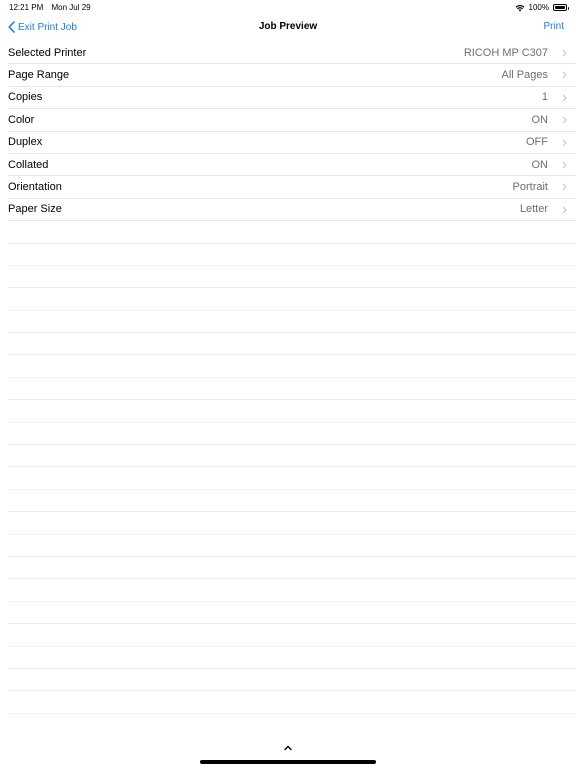  I want to click on chevron-up-icon, so click(288, 747).